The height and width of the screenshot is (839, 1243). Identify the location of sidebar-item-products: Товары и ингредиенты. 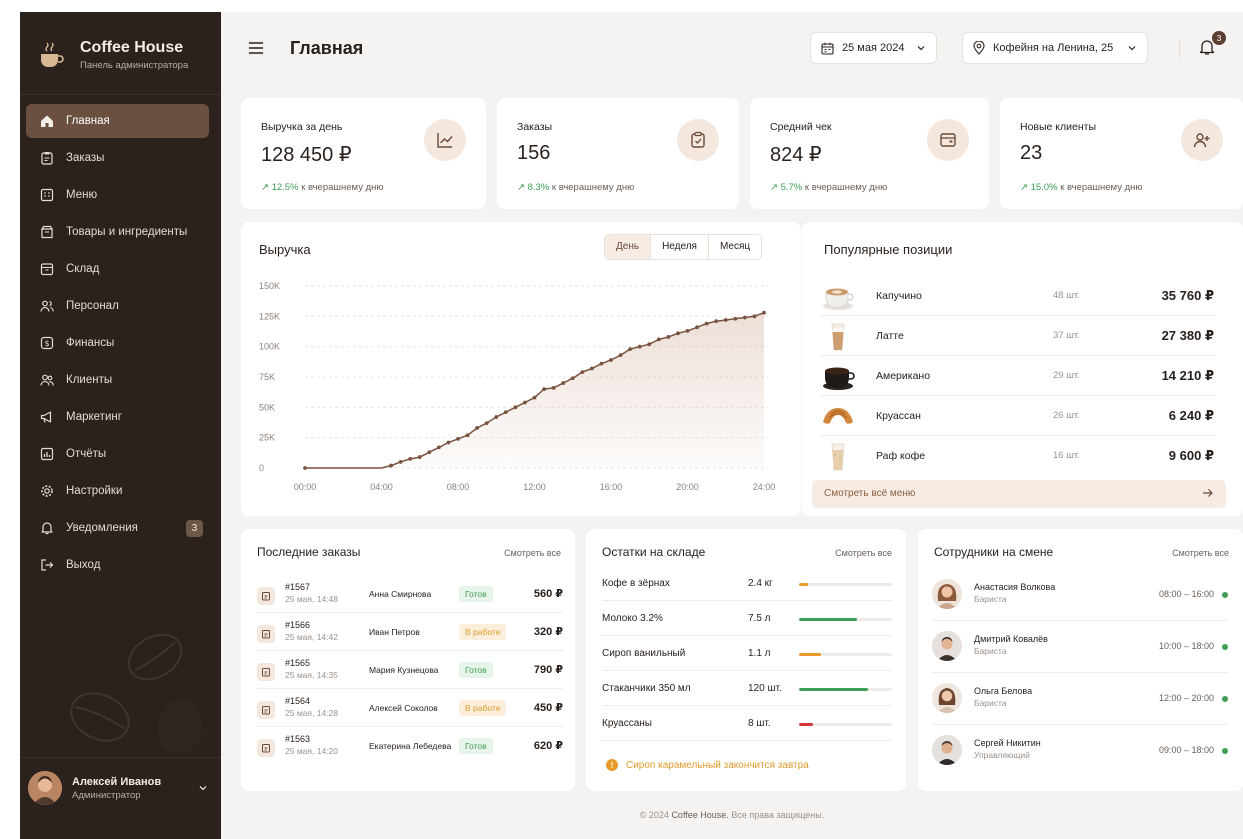
(117, 232).